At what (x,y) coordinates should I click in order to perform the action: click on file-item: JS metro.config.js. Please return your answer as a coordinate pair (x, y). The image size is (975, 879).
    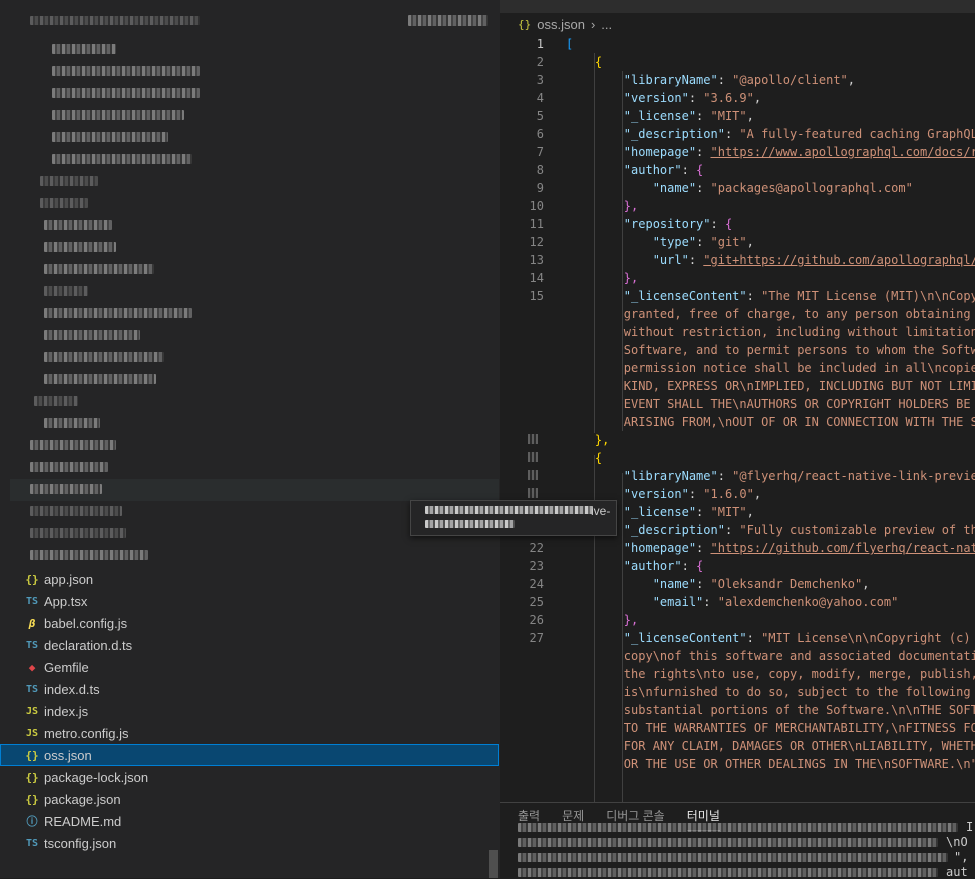
    Looking at the image, I should click on (249, 733).